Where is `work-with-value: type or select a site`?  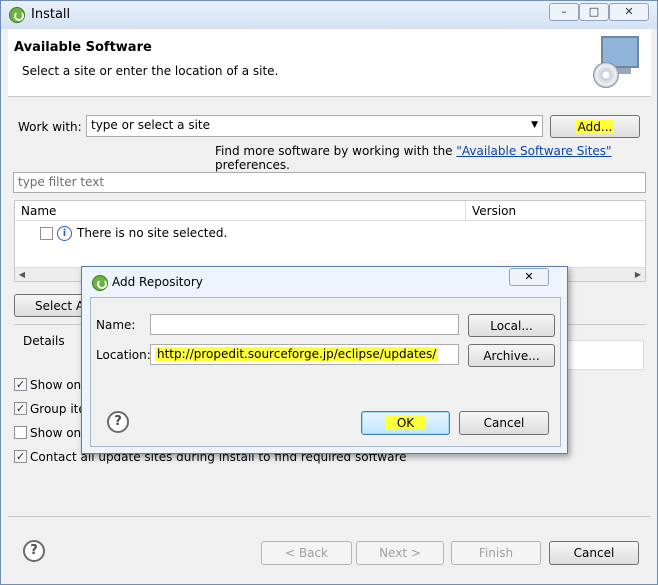 work-with-value: type or select a site is located at coordinates (151, 125).